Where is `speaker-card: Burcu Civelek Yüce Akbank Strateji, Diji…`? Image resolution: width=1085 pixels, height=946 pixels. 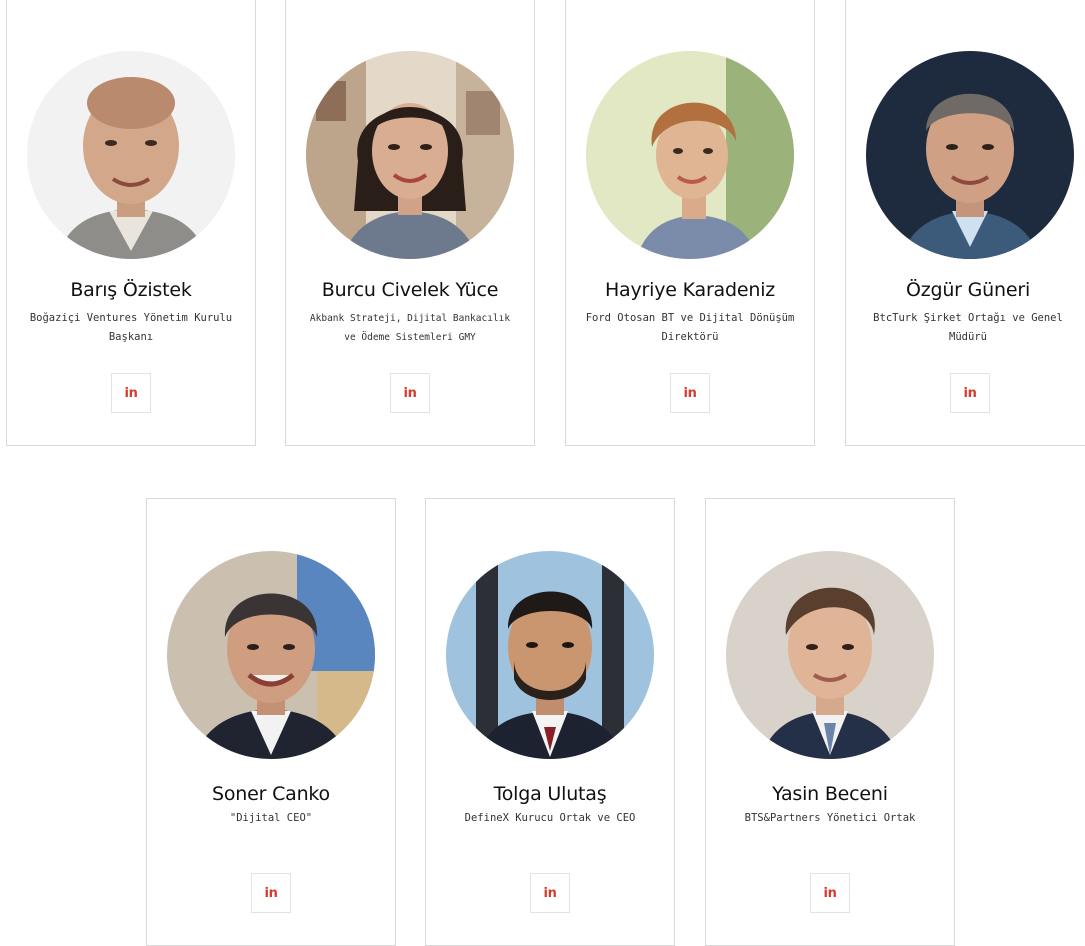
speaker-card: Burcu Civelek Yüce Akbank Strateji, Diji… is located at coordinates (410, 223).